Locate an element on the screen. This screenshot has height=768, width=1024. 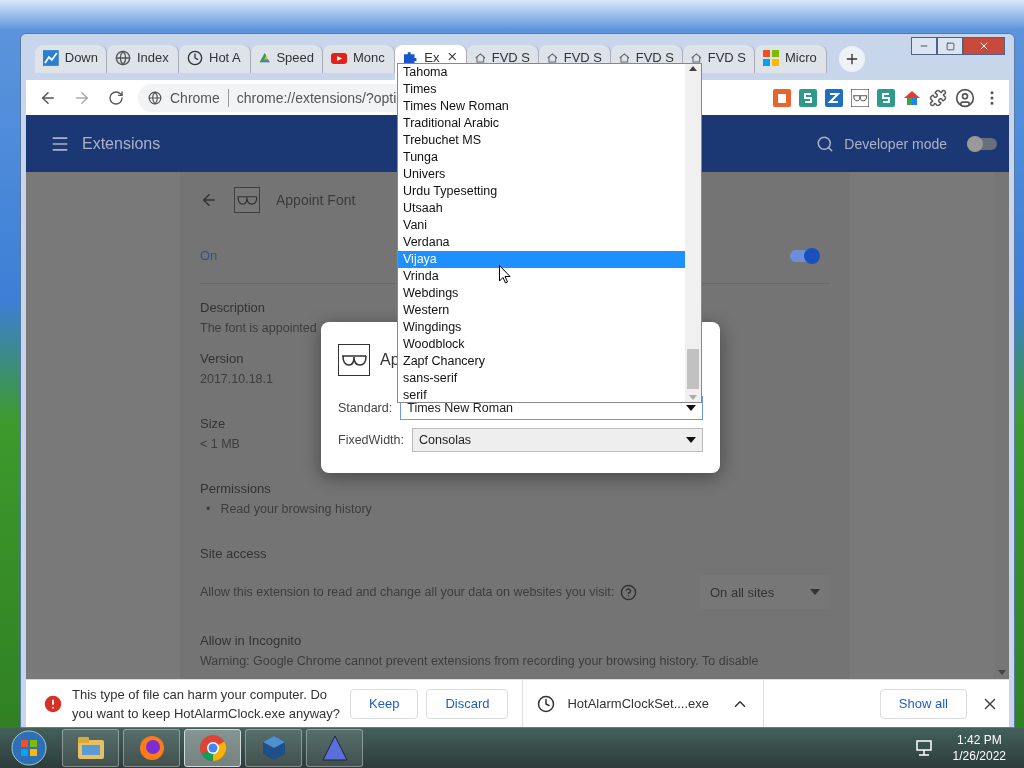
section-heading: Size is located at coordinates (213, 424).